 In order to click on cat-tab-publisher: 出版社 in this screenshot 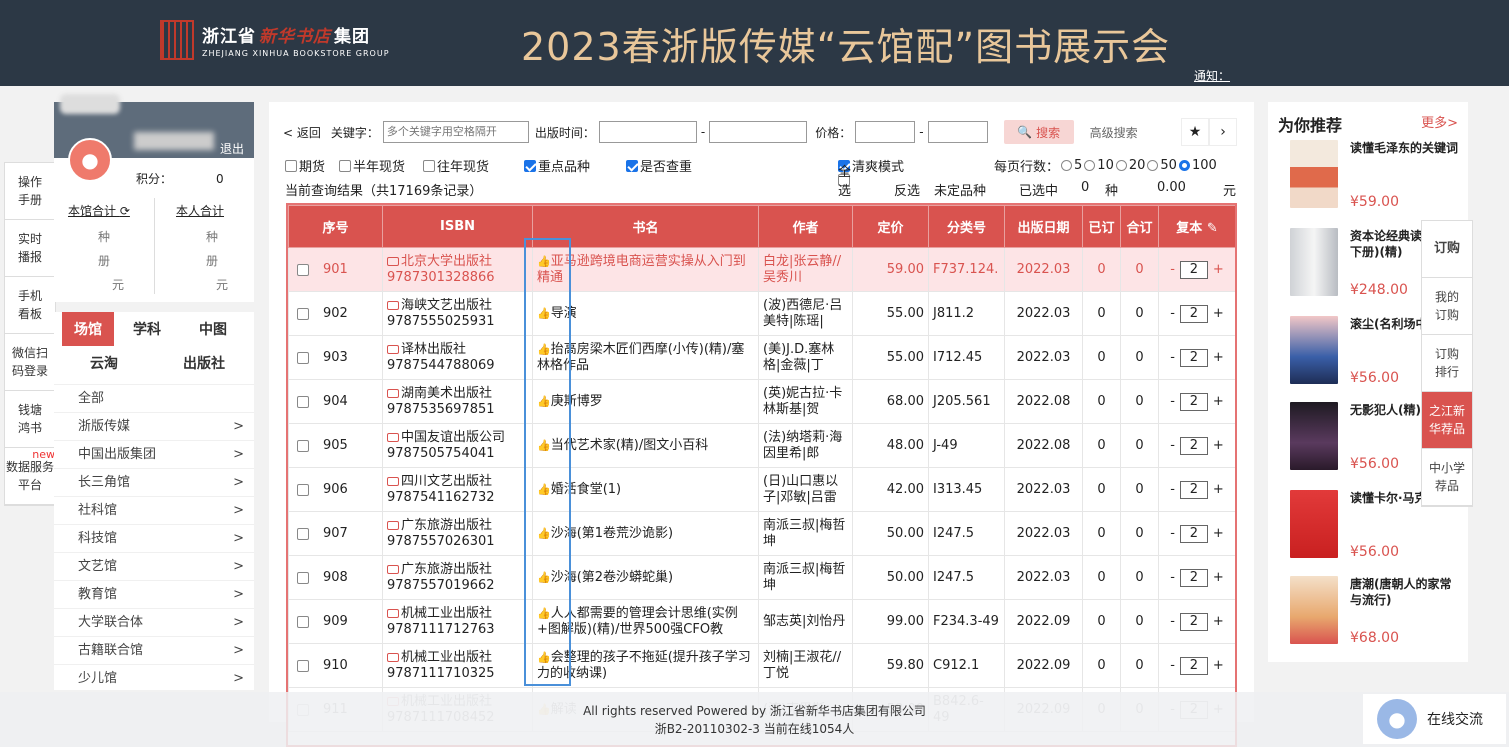, I will do `click(204, 363)`.